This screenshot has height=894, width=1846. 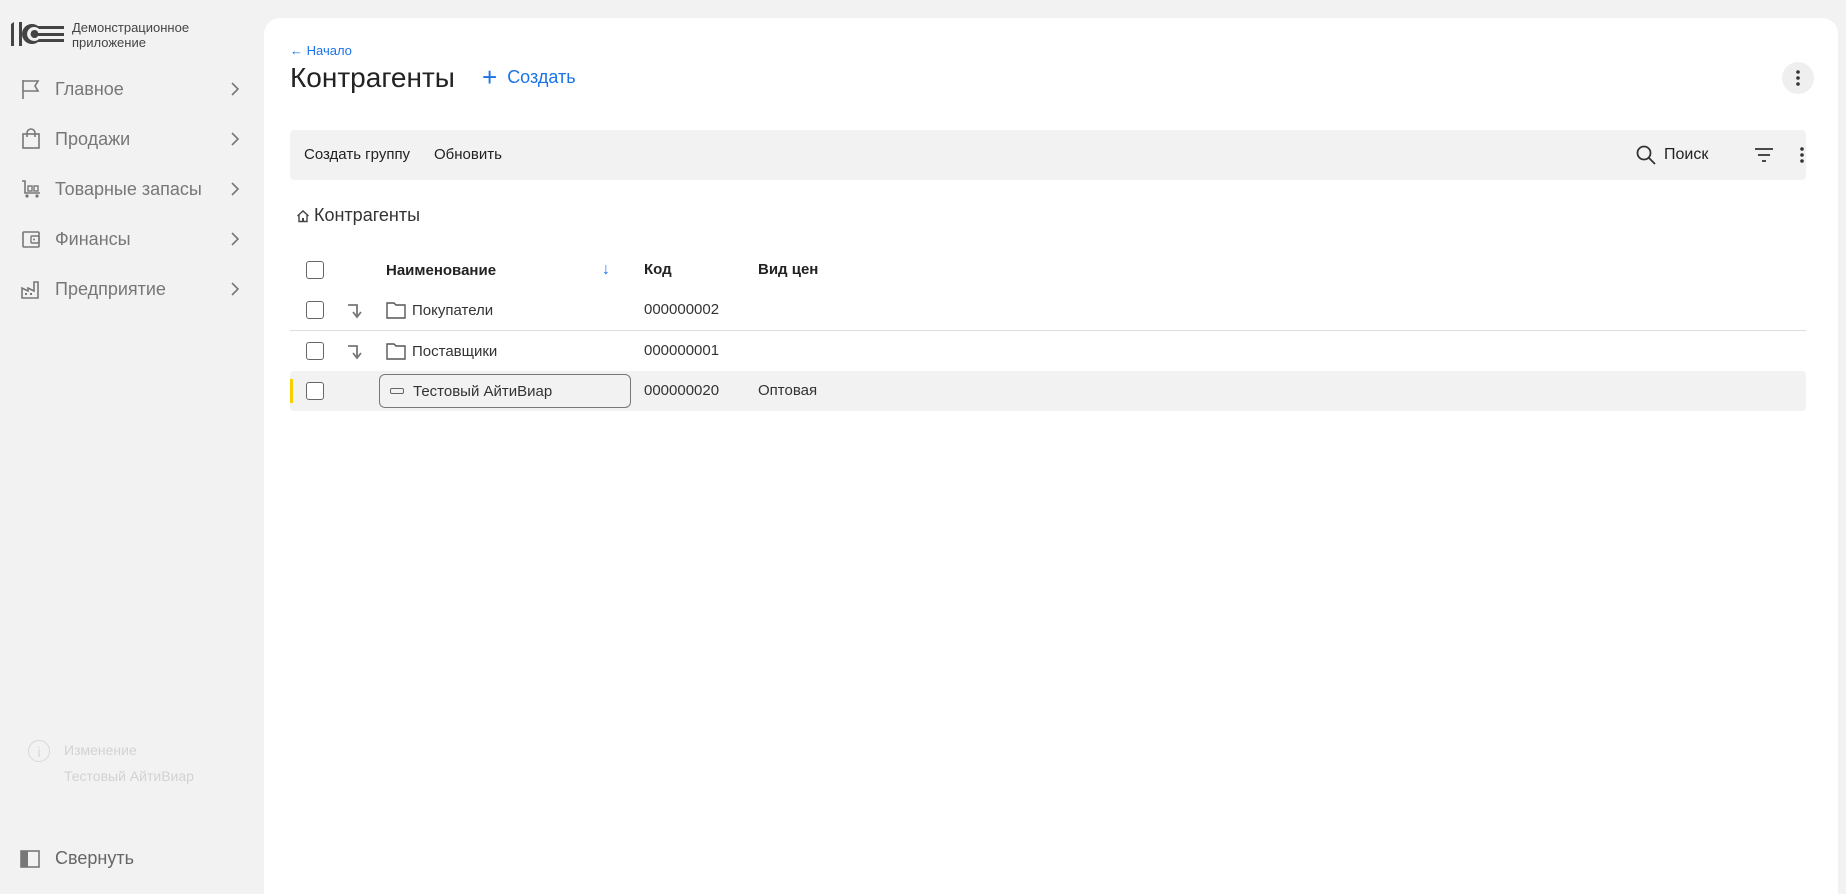 I want to click on filter-icon, so click(x=1764, y=155).